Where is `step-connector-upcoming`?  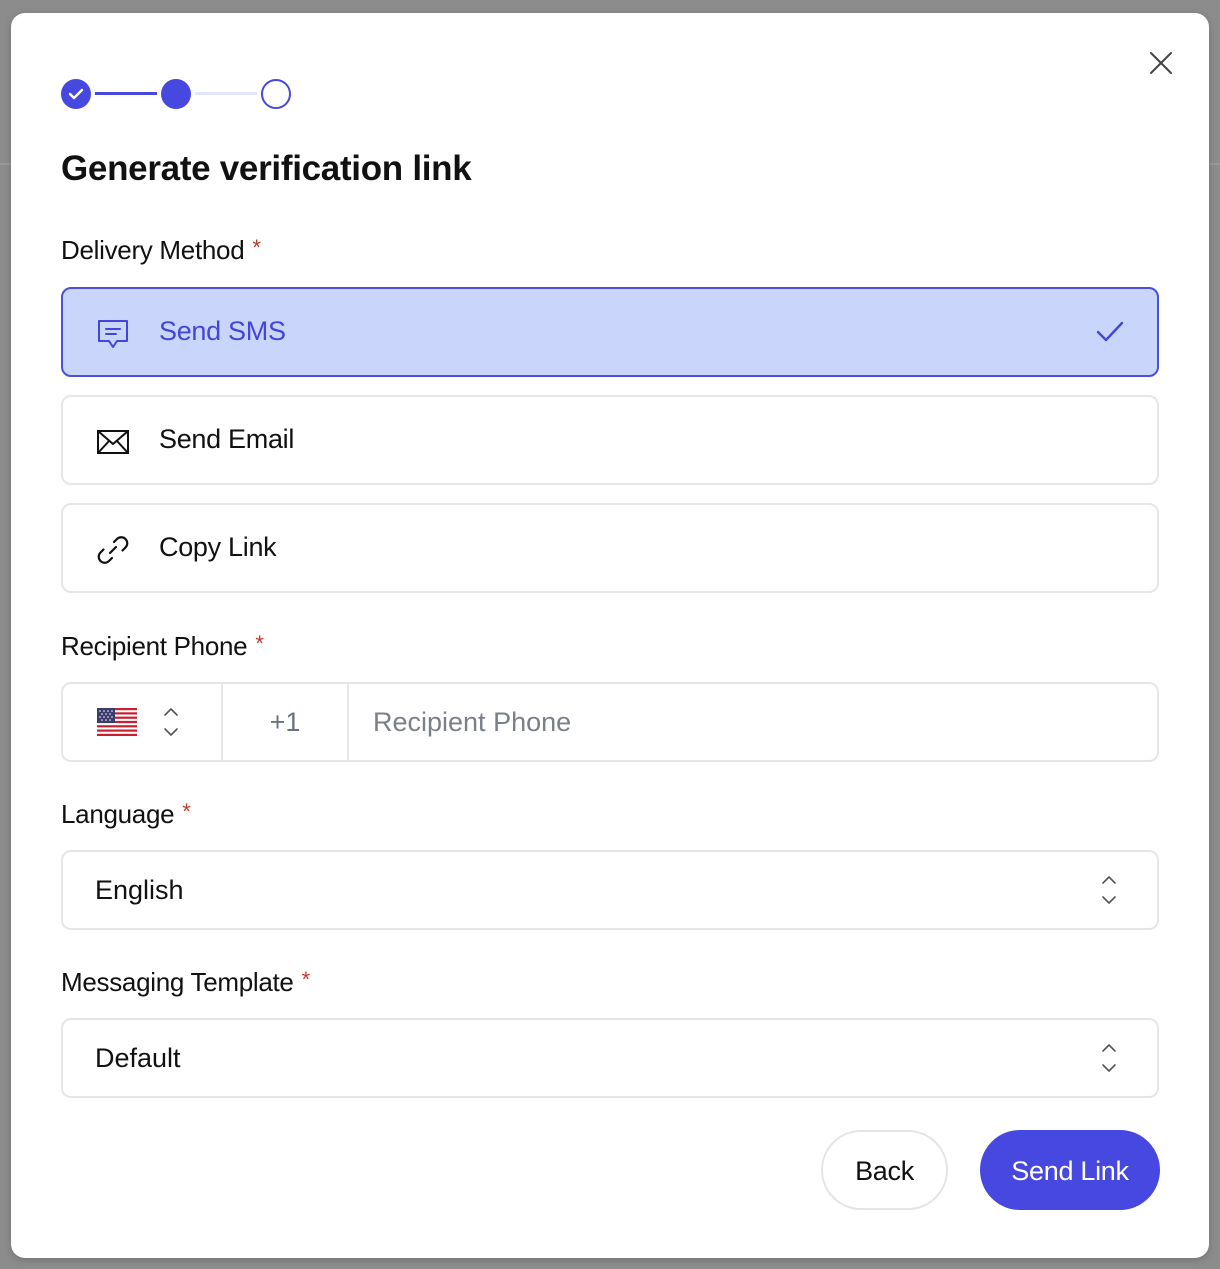
step-connector-upcoming is located at coordinates (226, 93).